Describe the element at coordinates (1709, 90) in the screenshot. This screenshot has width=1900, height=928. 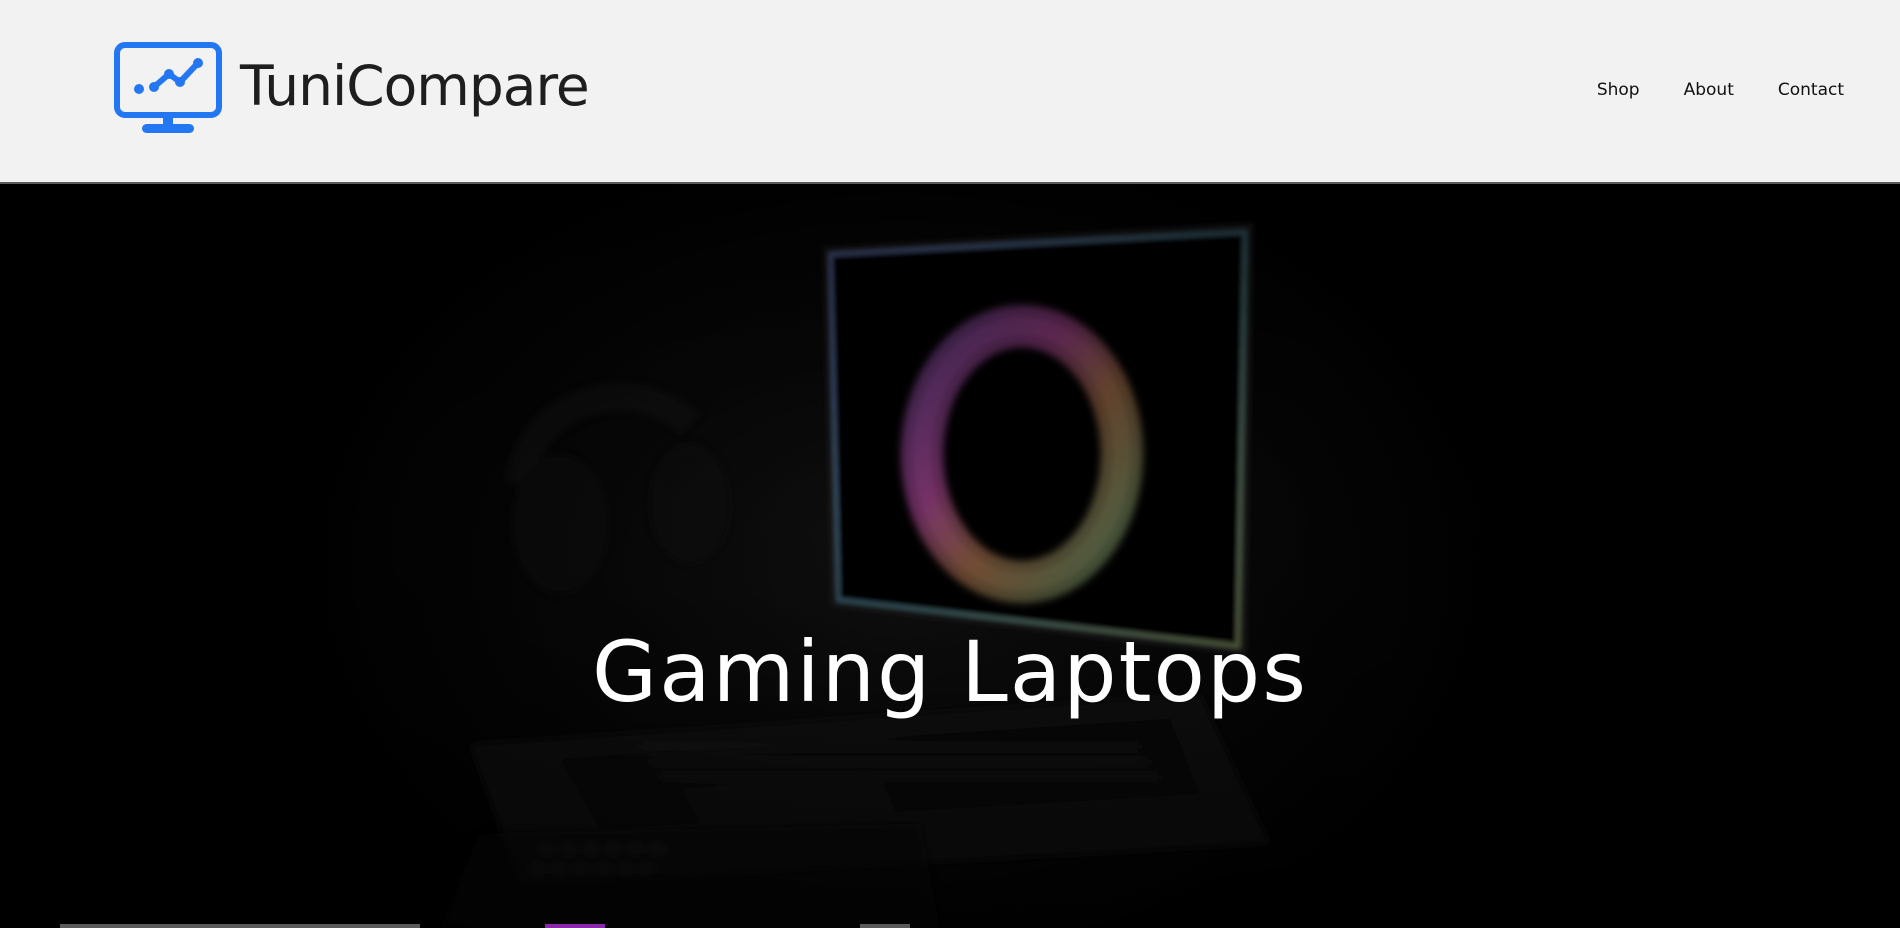
I see `nav-link-about: About` at that location.